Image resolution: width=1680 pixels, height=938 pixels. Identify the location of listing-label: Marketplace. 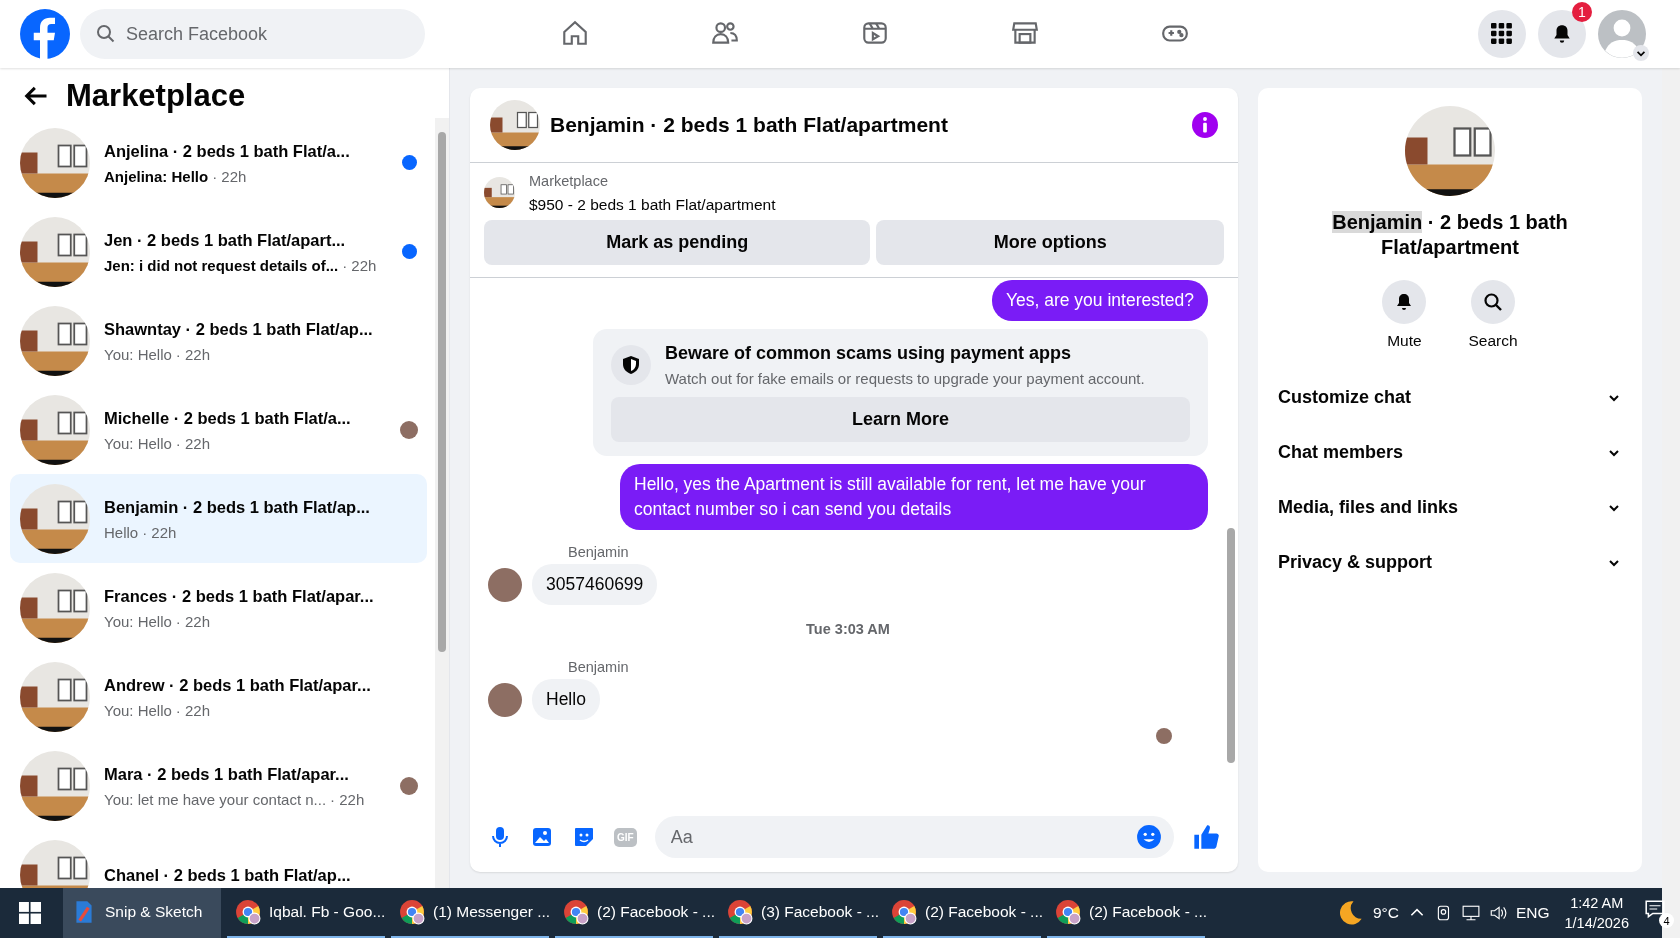
(569, 181).